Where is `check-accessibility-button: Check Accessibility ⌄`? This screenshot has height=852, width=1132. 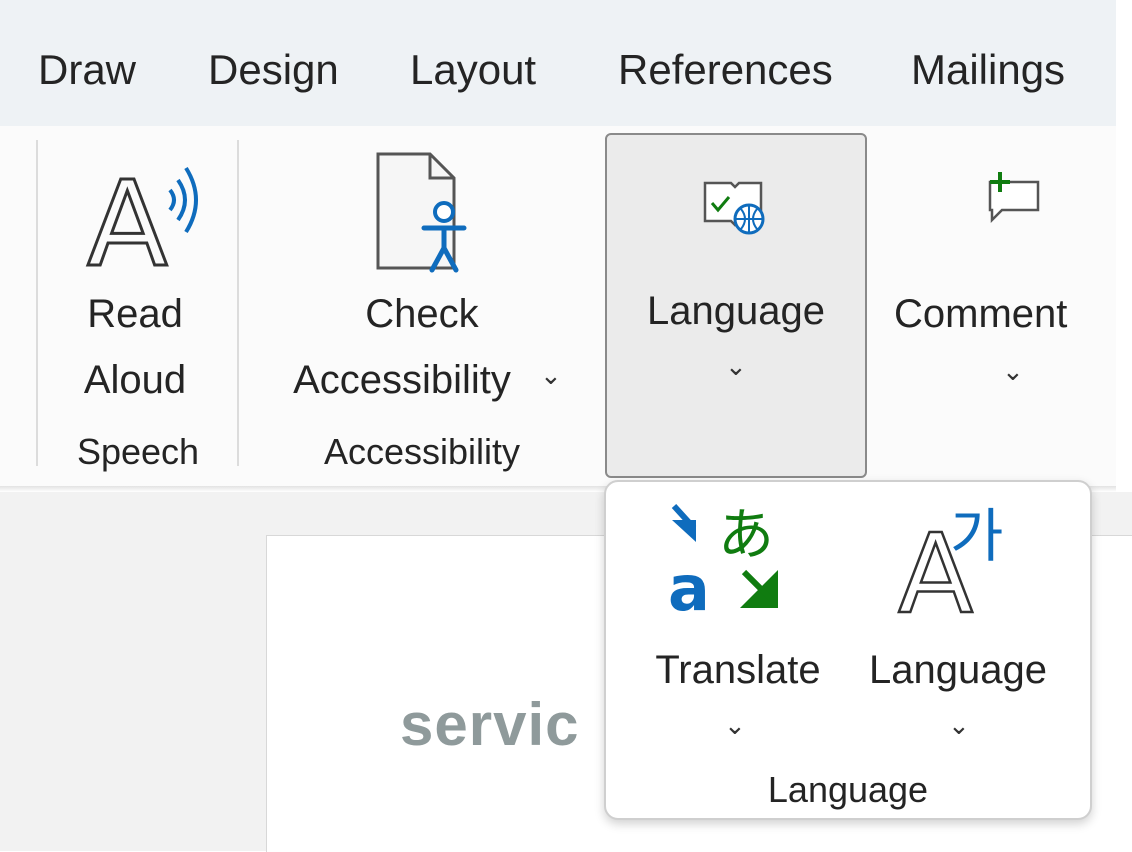
check-accessibility-button: Check Accessibility ⌄ is located at coordinates (422, 282).